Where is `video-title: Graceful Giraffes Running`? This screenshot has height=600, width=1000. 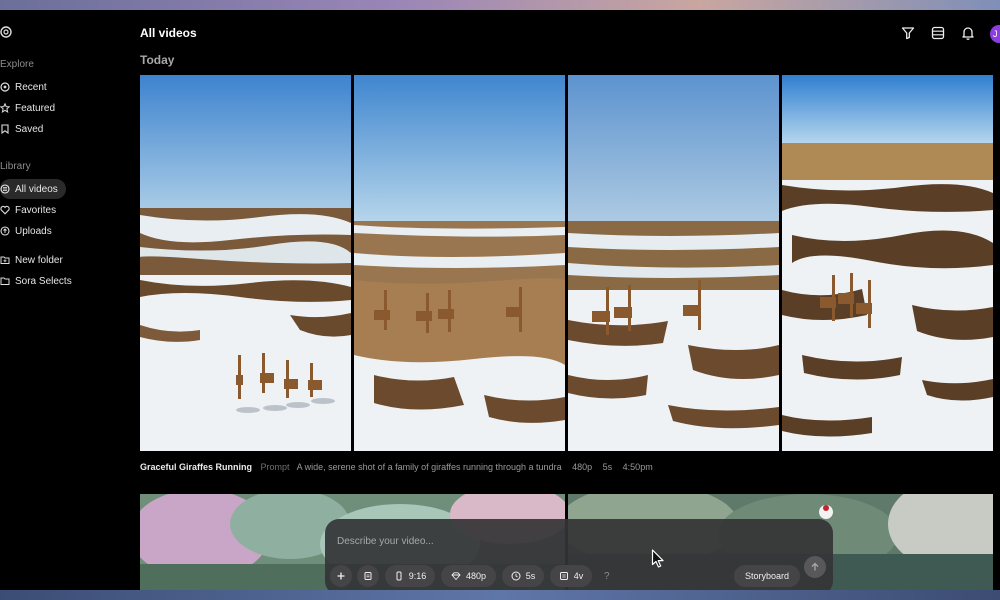
video-title: Graceful Giraffes Running is located at coordinates (196, 467).